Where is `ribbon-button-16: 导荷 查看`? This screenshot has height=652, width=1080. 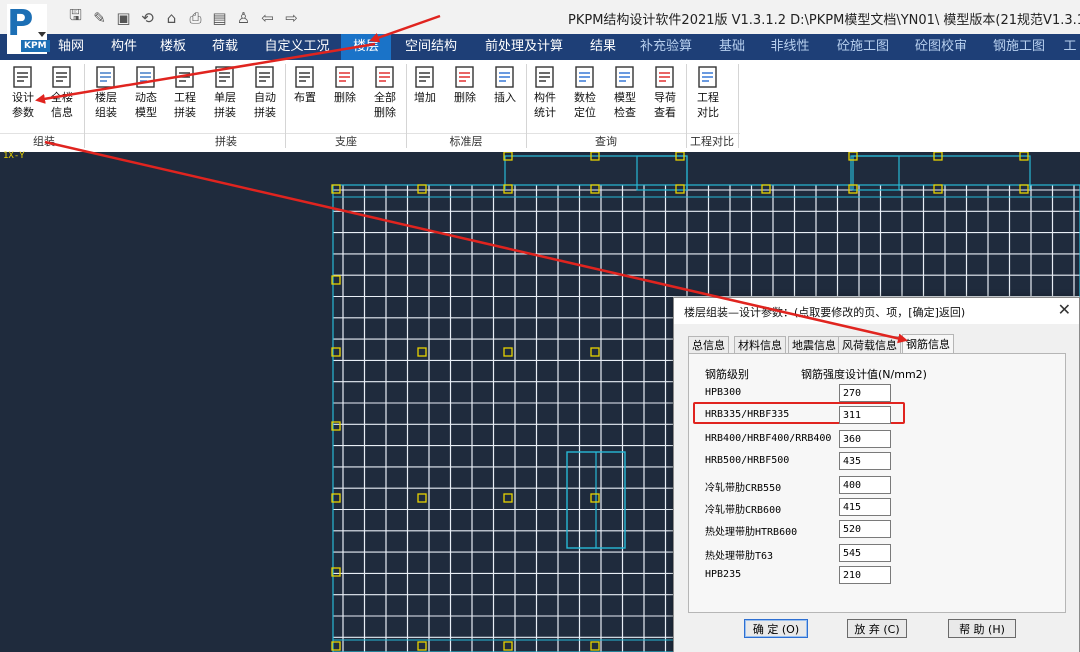
ribbon-button-16: 导荷 查看 is located at coordinates (665, 96).